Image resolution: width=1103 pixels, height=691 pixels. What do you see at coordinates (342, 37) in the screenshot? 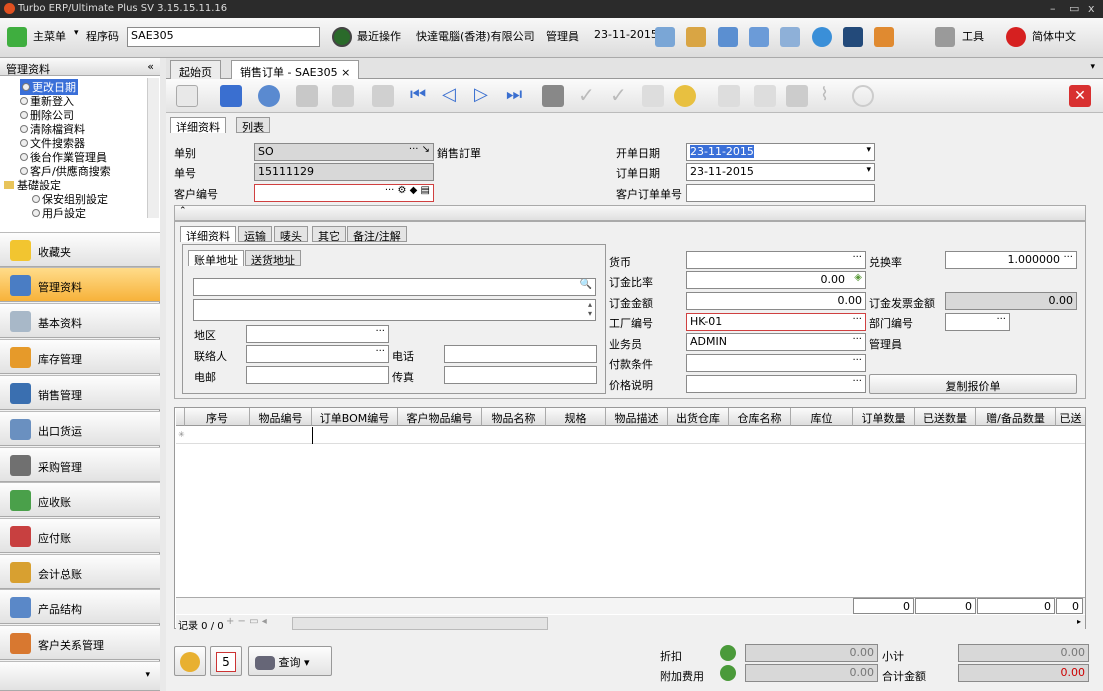
I see `clock-icon` at bounding box center [342, 37].